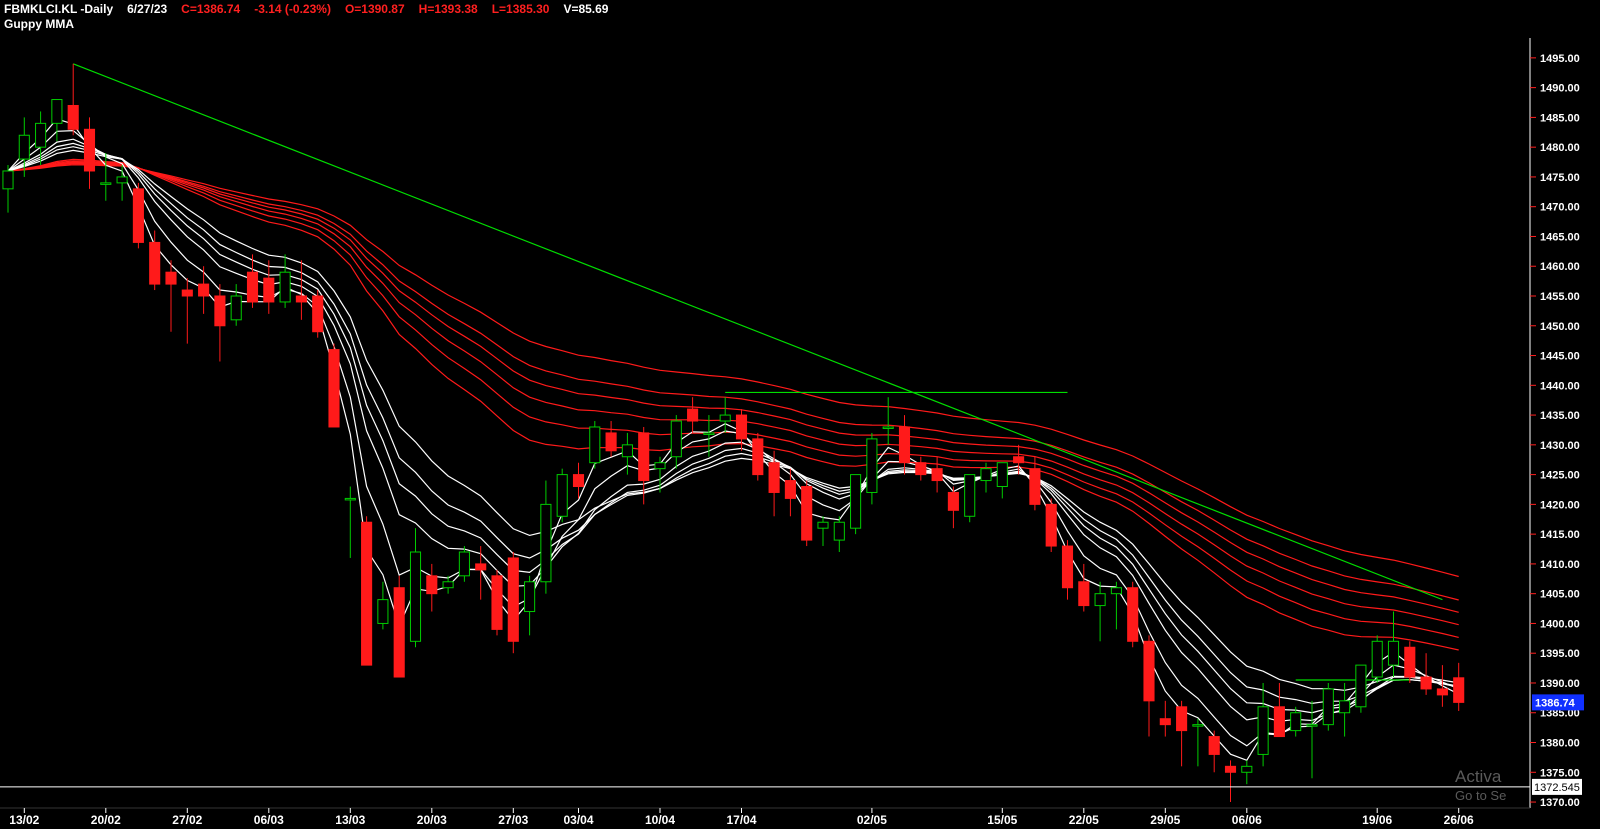 This screenshot has width=1600, height=829. What do you see at coordinates (1560, 535) in the screenshot?
I see `y-tick-label: 1415.00` at bounding box center [1560, 535].